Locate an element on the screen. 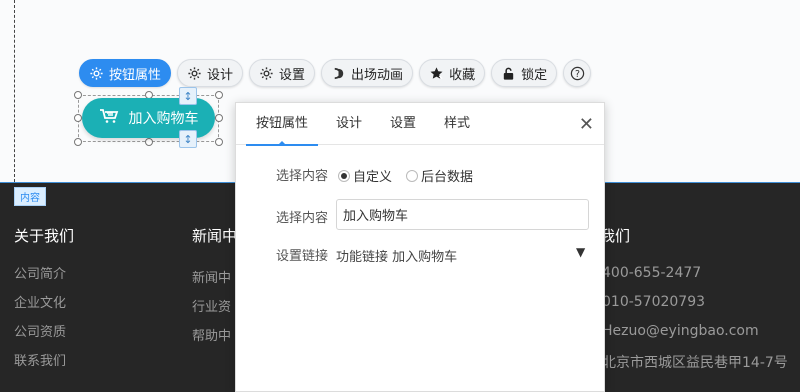  footer-link: 企业文化 is located at coordinates (40, 301).